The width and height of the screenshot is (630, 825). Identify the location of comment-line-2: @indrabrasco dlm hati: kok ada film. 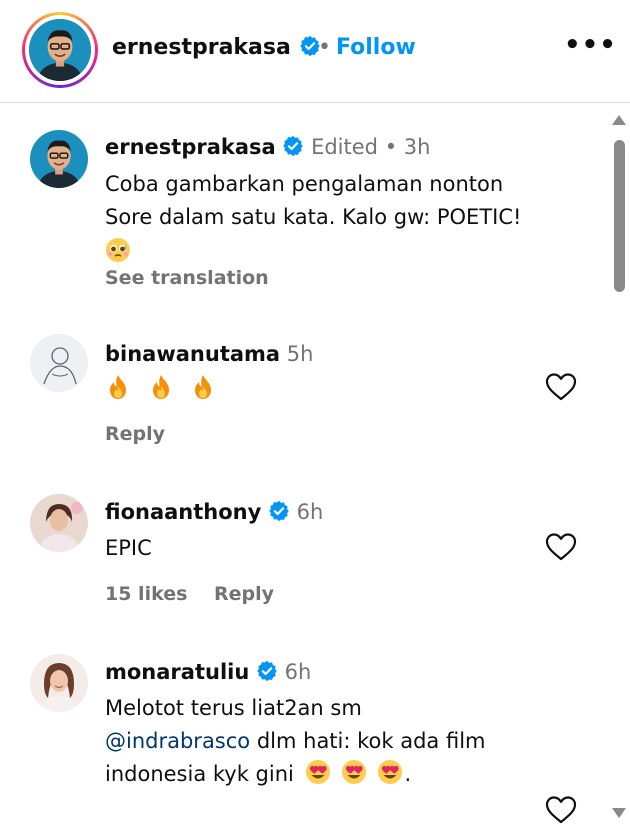
(345, 741).